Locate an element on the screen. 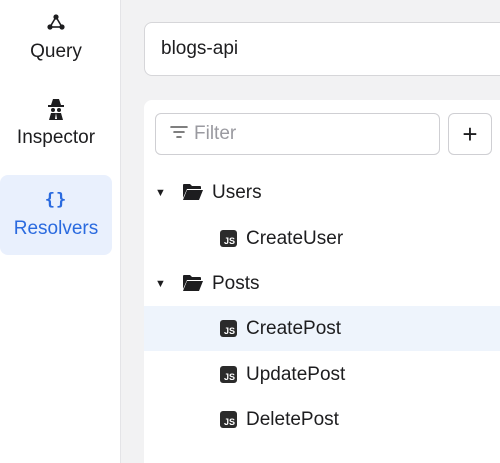 The width and height of the screenshot is (500, 463). tree-folder-label: Users is located at coordinates (237, 192).